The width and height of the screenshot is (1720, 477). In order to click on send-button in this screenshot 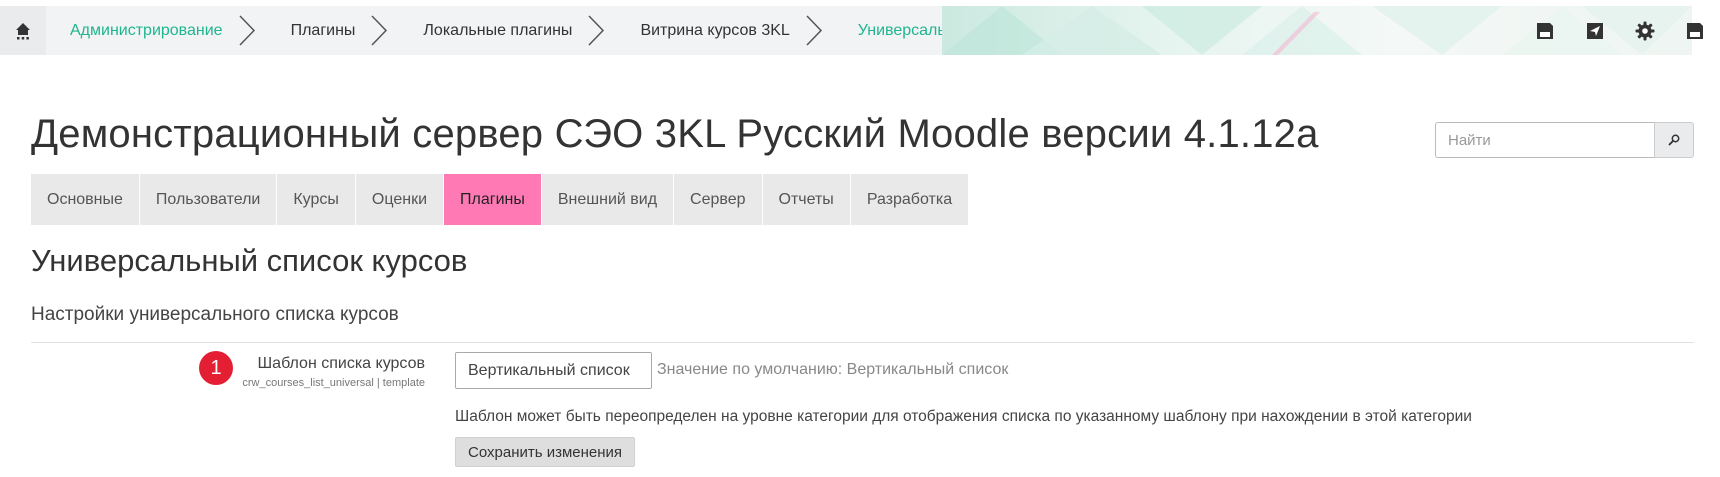, I will do `click(1595, 30)`.